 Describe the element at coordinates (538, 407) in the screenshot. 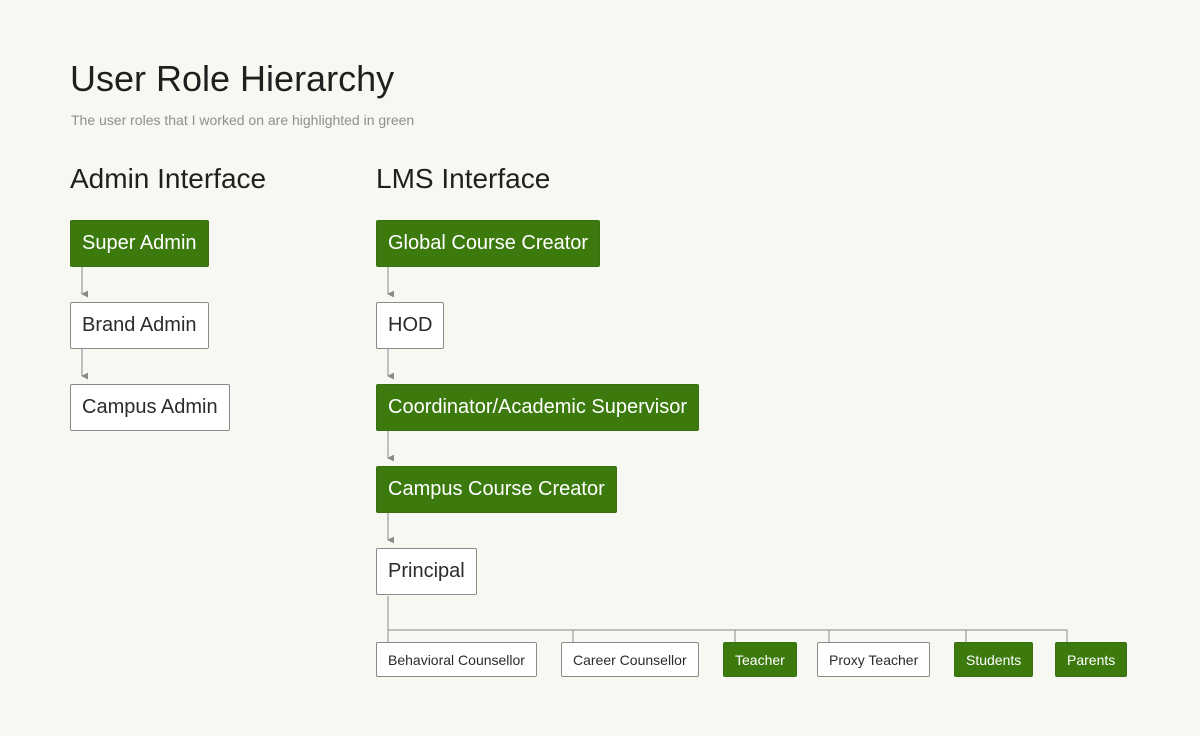

I see `role-coordinator-academic-supervisor: Coordinator/Academic Supervisor` at that location.